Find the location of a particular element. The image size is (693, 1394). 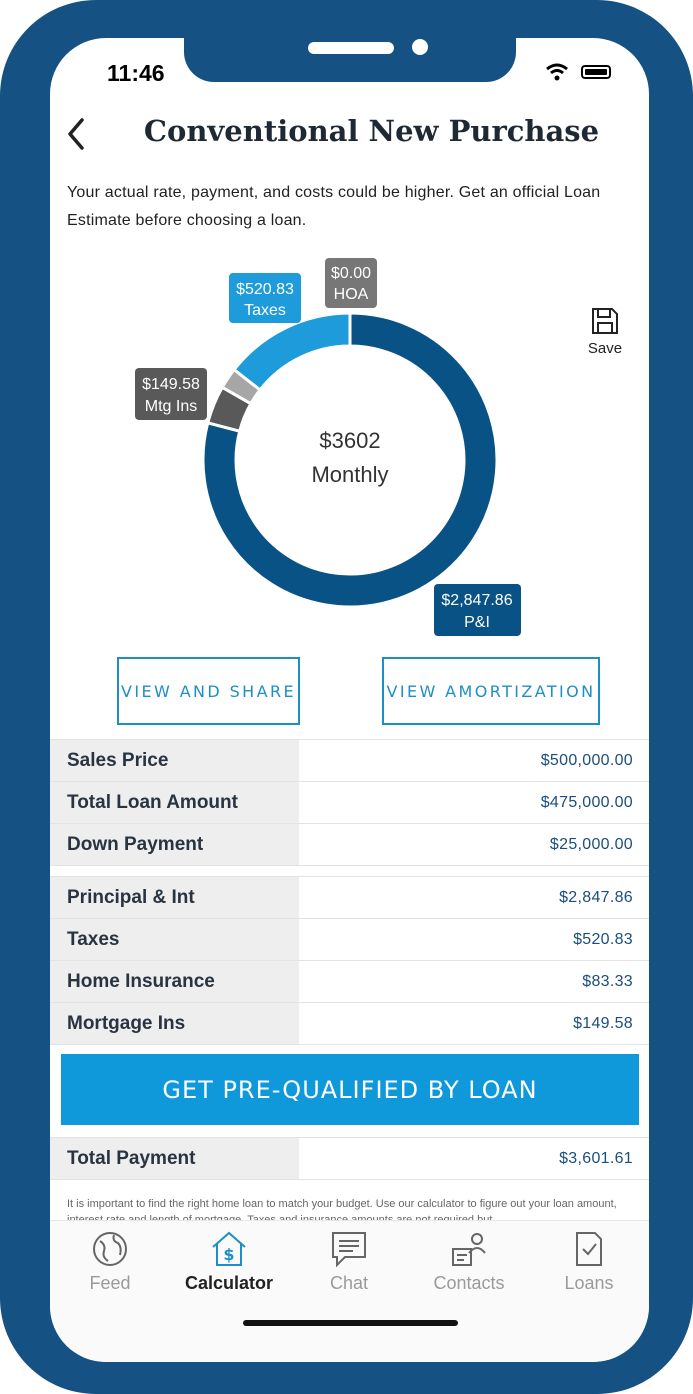

table-row: Sales Price $500,000.00 is located at coordinates (349, 761).